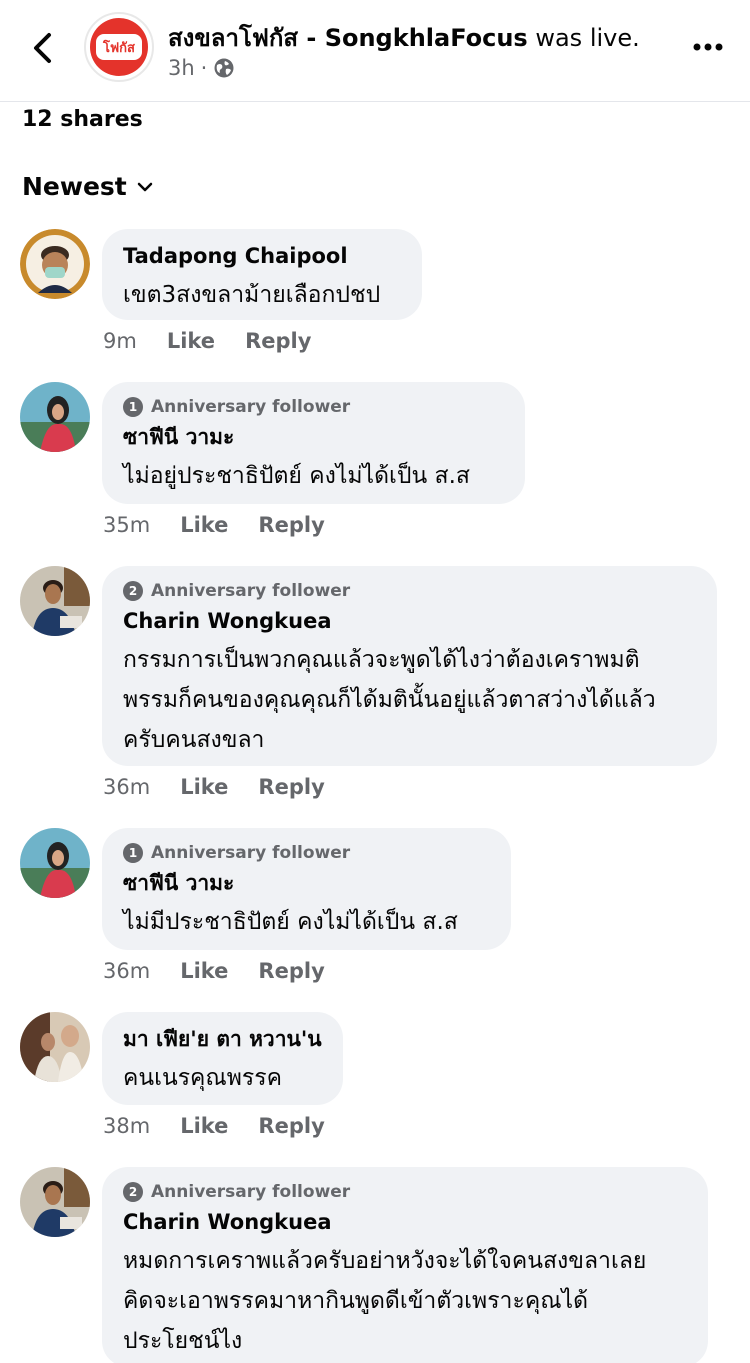 The height and width of the screenshot is (1363, 750). Describe the element at coordinates (74, 186) in the screenshot. I see `sort-label: Newest` at that location.